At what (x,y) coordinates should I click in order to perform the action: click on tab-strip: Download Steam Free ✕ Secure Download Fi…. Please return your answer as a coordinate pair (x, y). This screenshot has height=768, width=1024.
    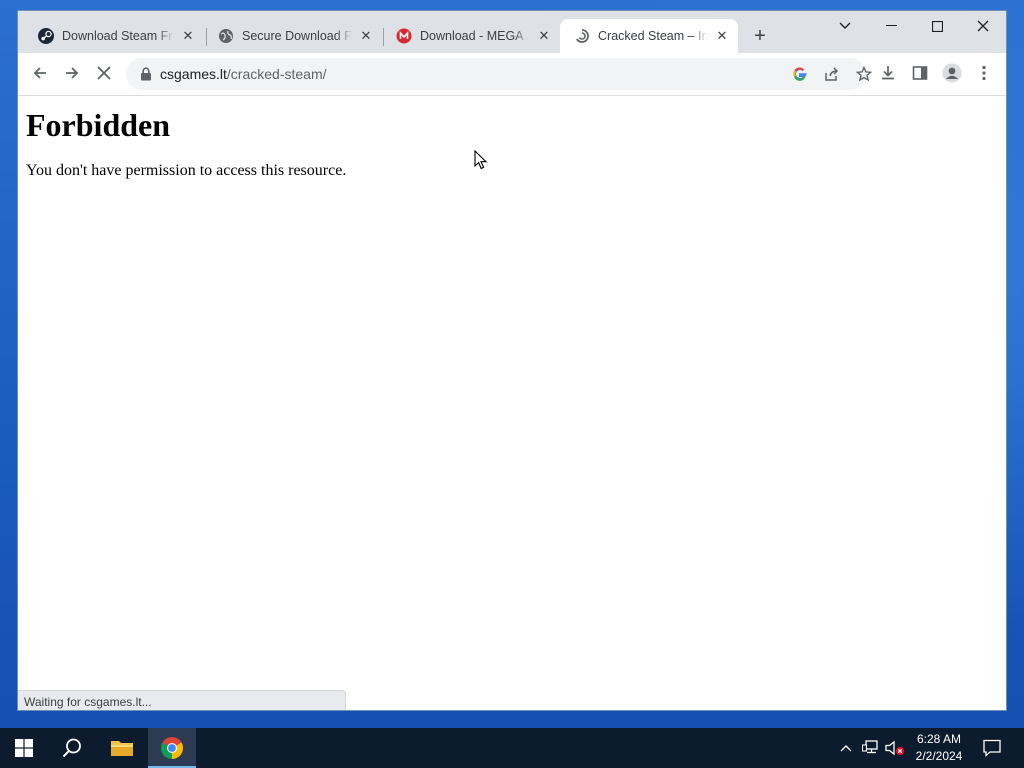
    Looking at the image, I should click on (512, 32).